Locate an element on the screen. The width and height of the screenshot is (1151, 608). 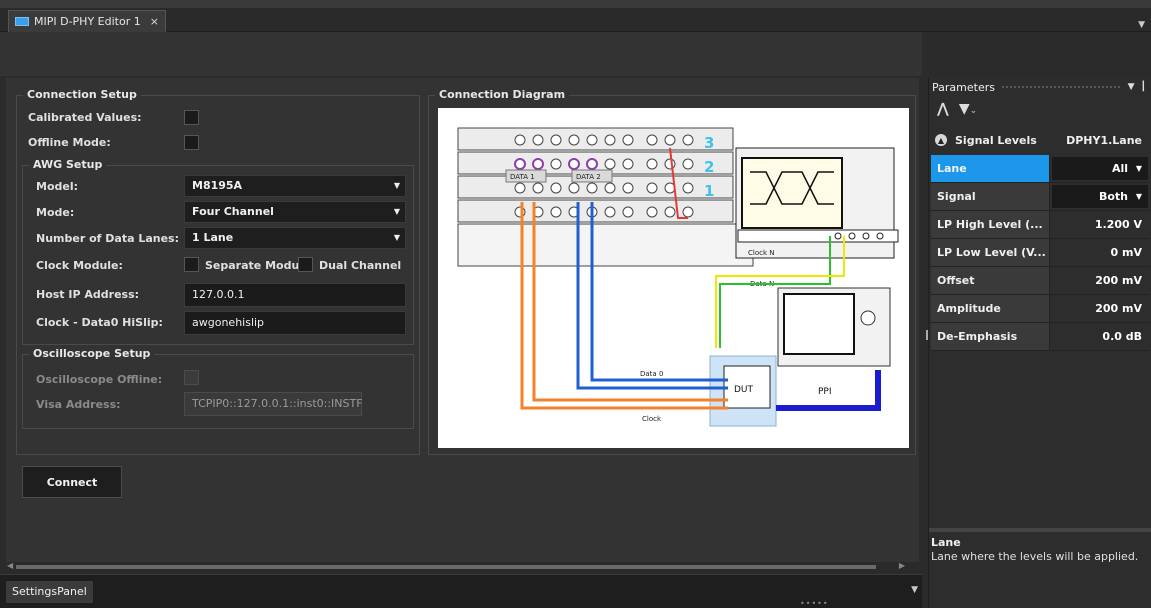
dut-label: DUT is located at coordinates (744, 390).